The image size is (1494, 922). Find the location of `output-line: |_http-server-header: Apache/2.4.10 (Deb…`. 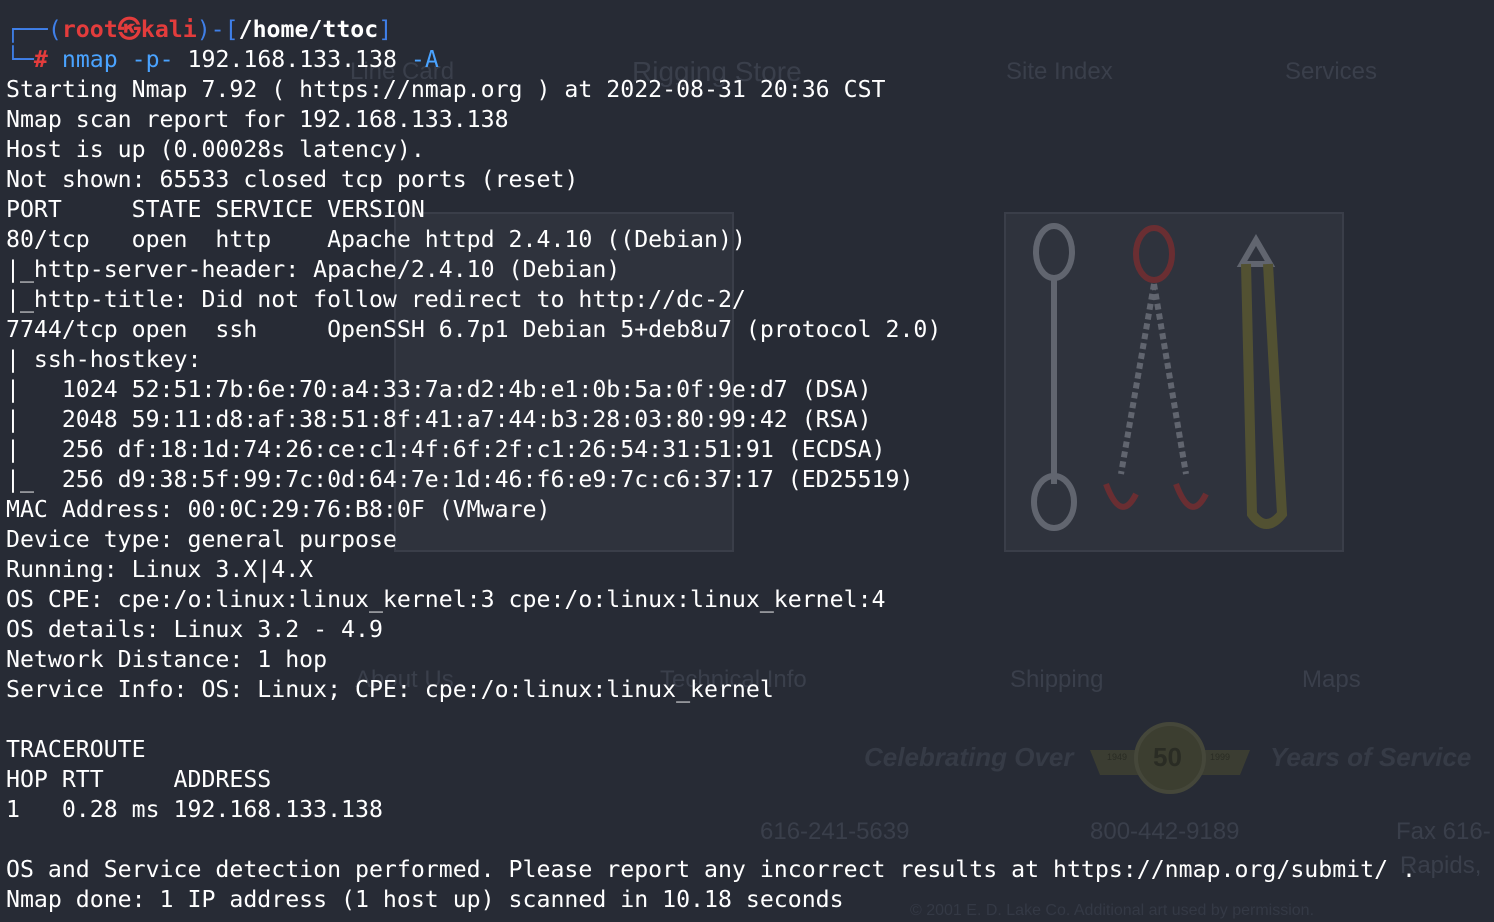

output-line: |_http-server-header: Apache/2.4.10 (Deb… is located at coordinates (313, 269).